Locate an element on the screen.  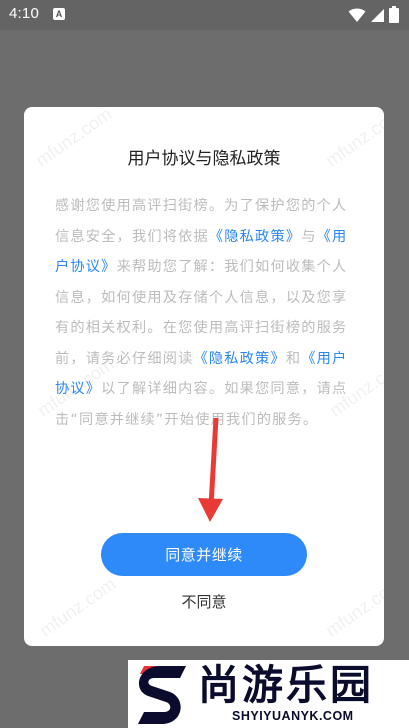
battery-icon is located at coordinates (394, 14).